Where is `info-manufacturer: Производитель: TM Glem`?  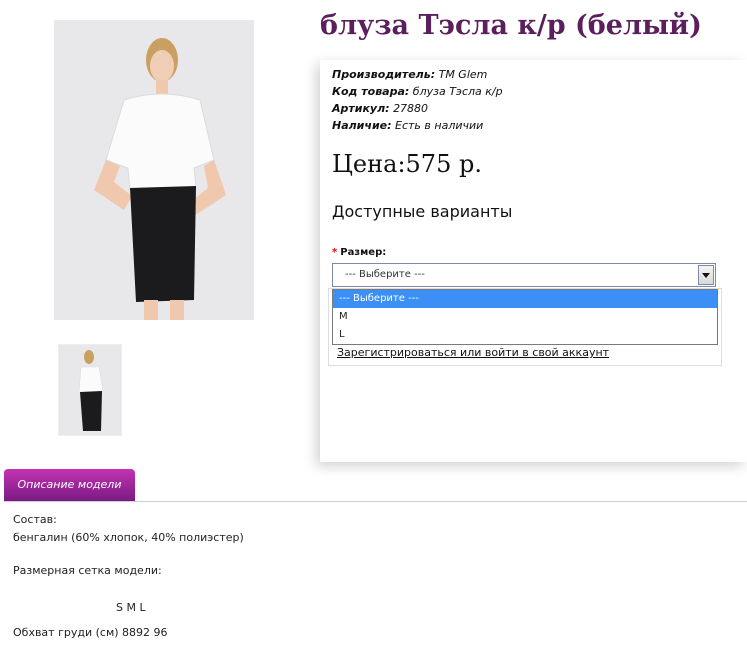 info-manufacturer: Производитель: TM Glem is located at coordinates (410, 74).